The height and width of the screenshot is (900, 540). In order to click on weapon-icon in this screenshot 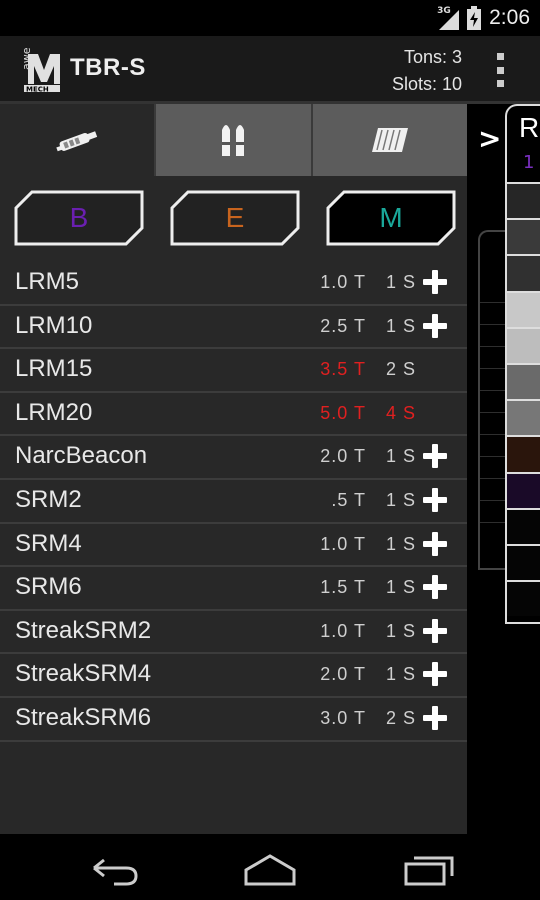, I will do `click(77, 141)`.